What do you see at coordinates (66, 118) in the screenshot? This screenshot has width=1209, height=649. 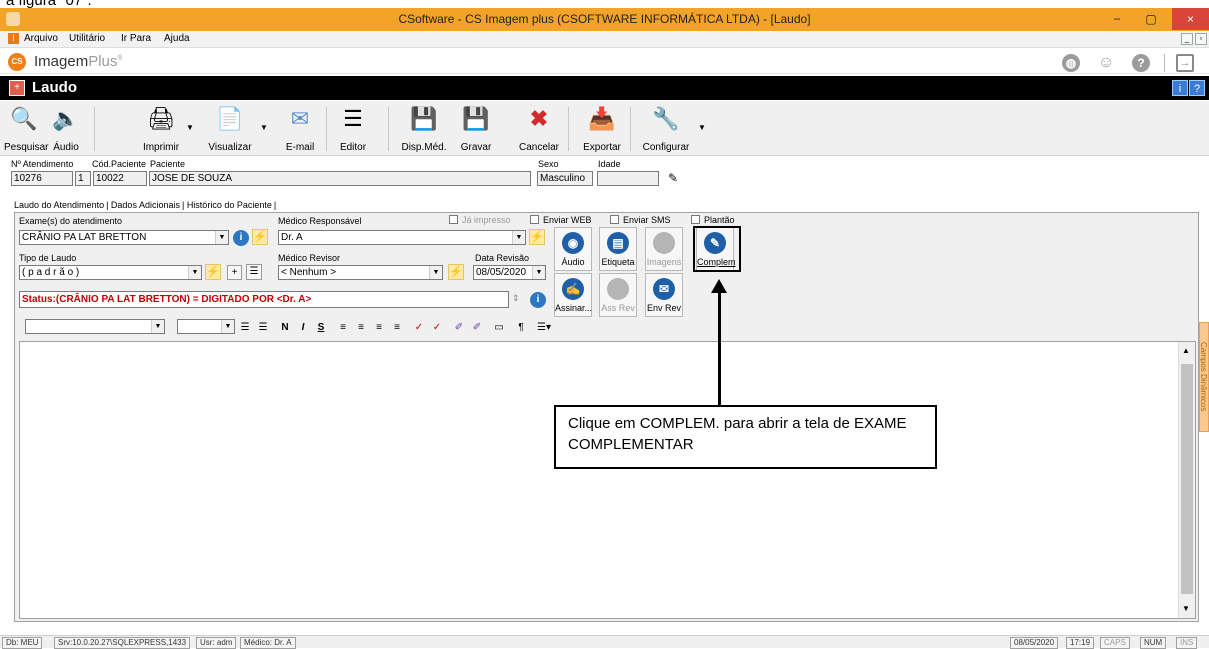 I see `speaker-icon: 🔈` at bounding box center [66, 118].